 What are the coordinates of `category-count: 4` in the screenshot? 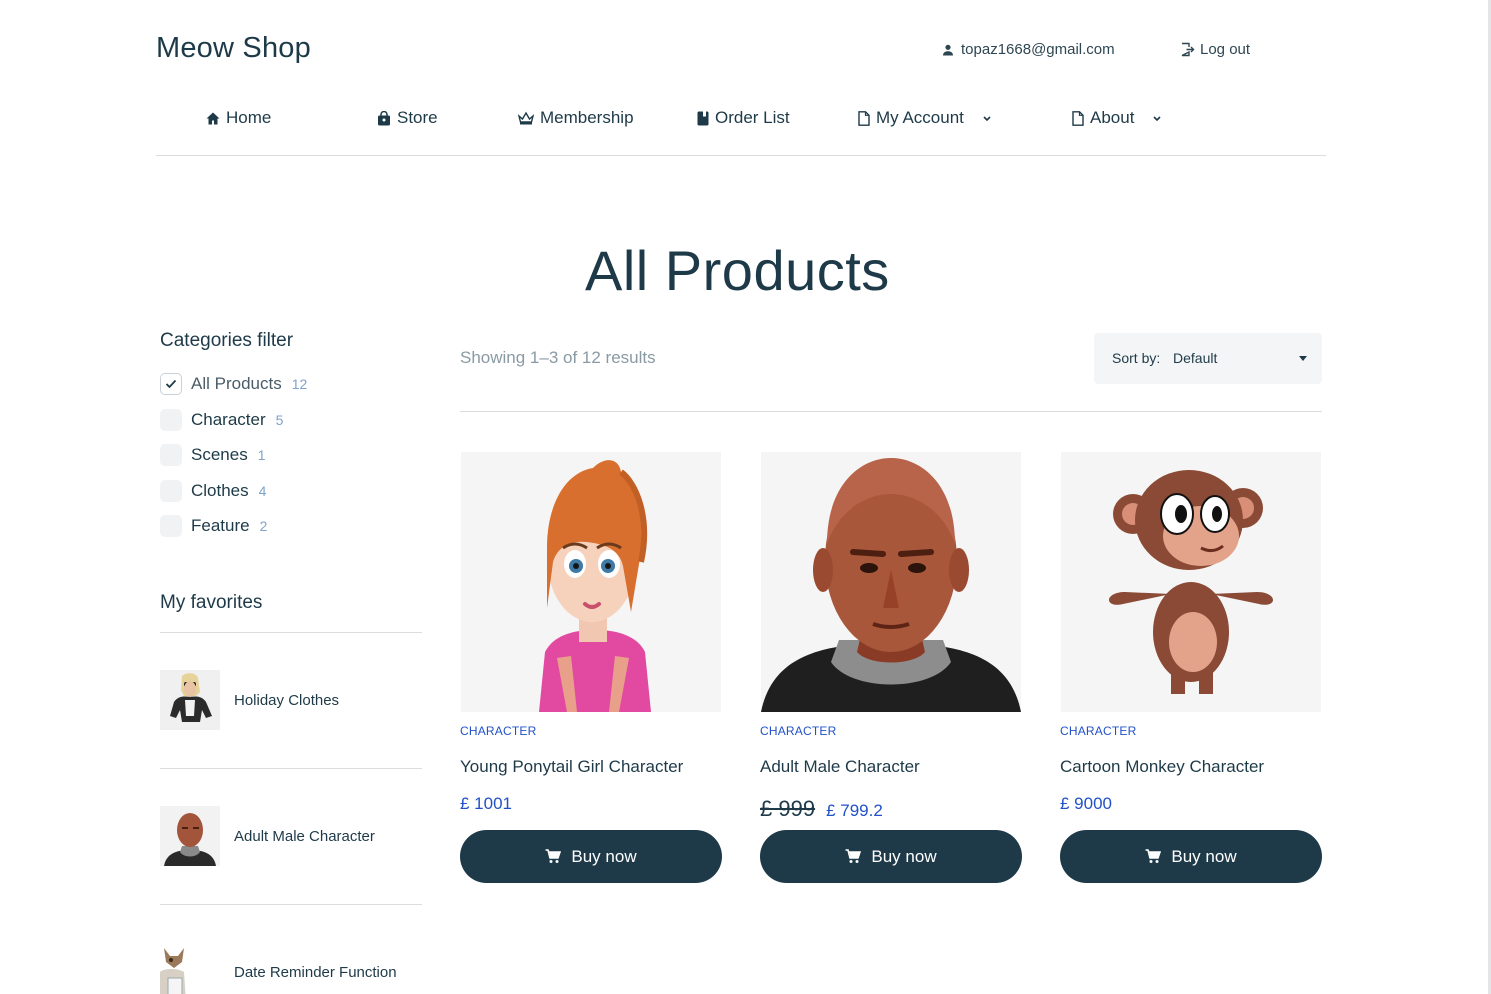 It's located at (262, 490).